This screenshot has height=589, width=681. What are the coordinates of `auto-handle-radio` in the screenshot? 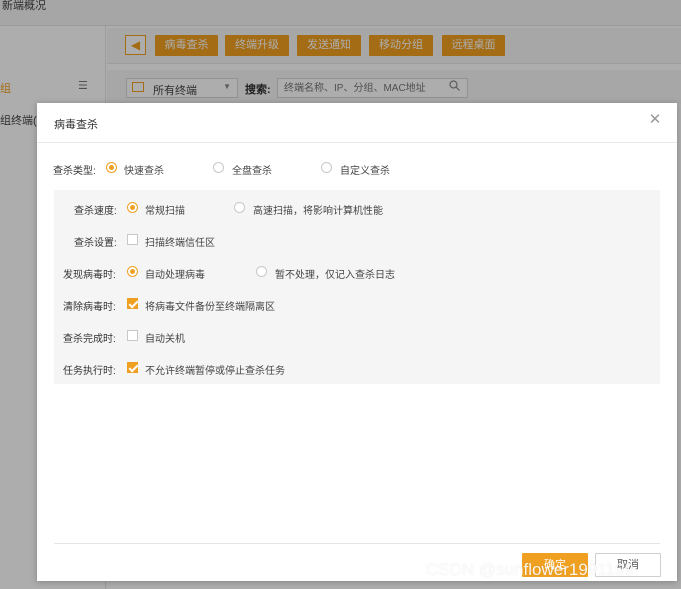 It's located at (132, 271).